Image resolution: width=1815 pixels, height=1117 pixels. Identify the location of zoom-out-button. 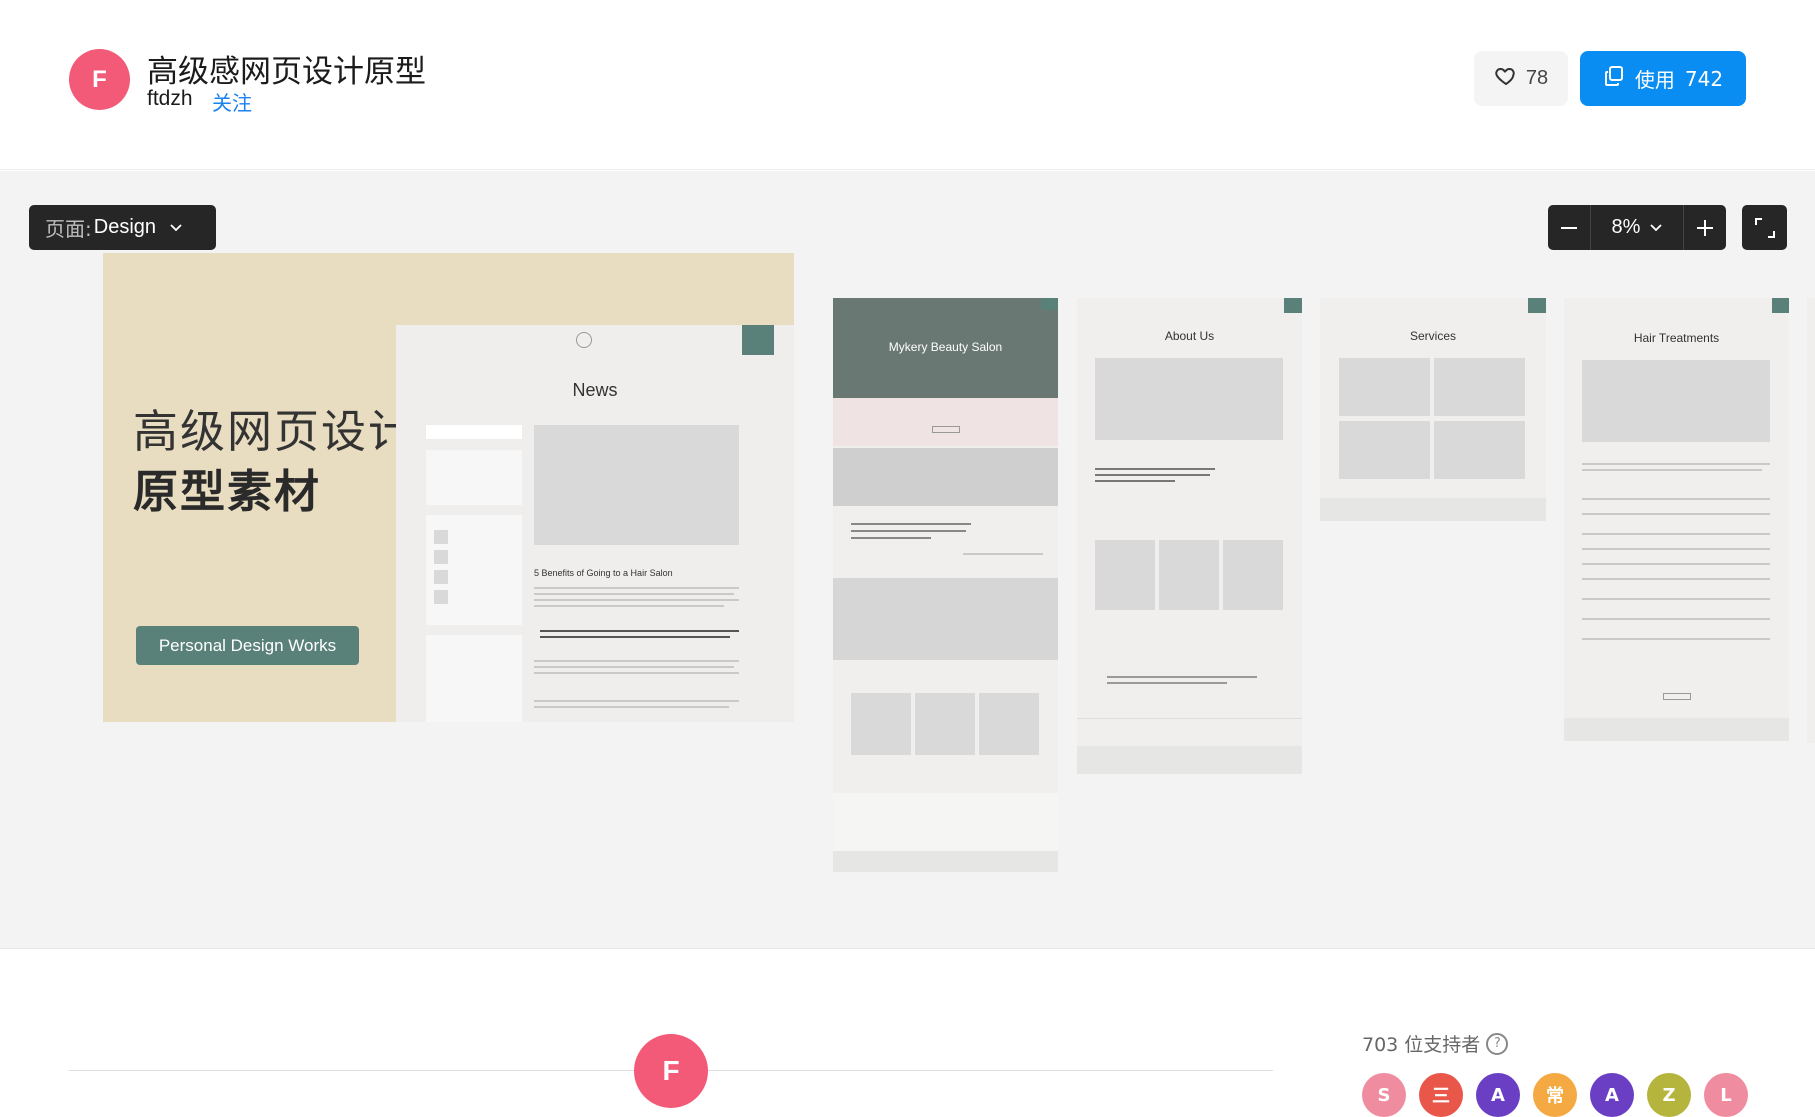
(1569, 227).